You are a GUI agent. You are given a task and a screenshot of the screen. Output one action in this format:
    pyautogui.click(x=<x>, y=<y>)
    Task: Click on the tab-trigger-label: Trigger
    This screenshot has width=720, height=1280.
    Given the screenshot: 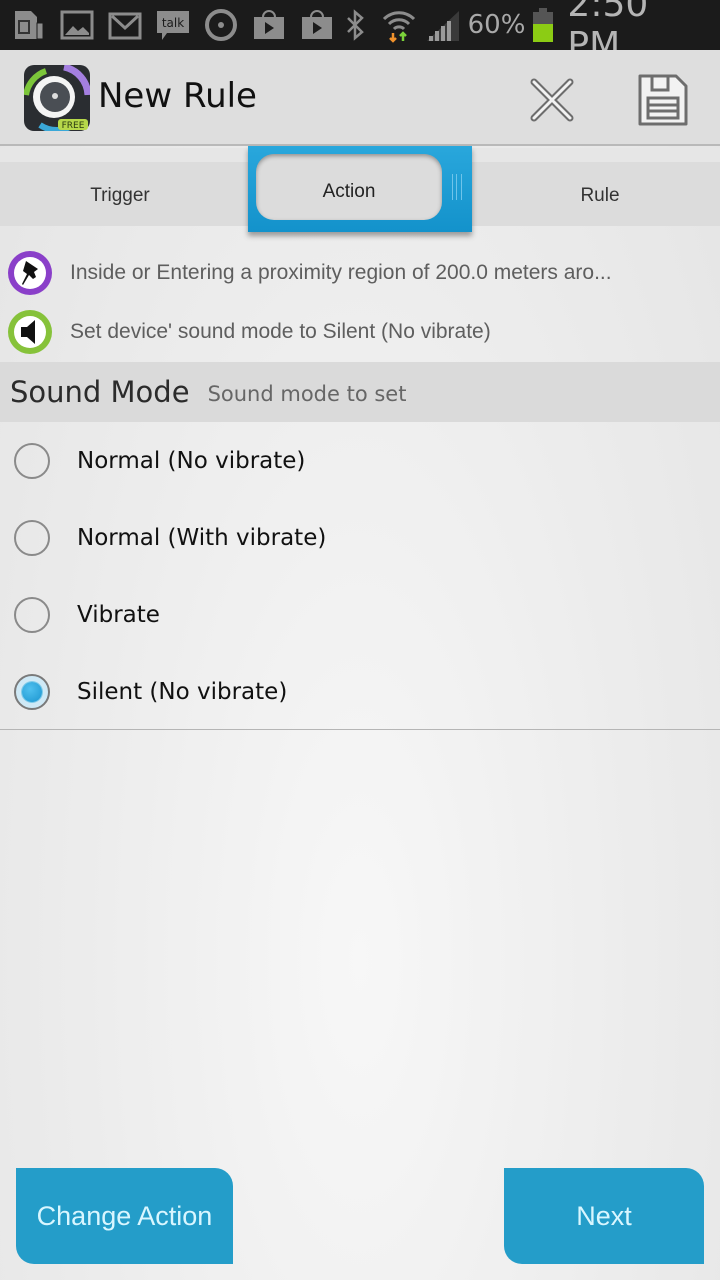 What is the action you would take?
    pyautogui.click(x=120, y=195)
    